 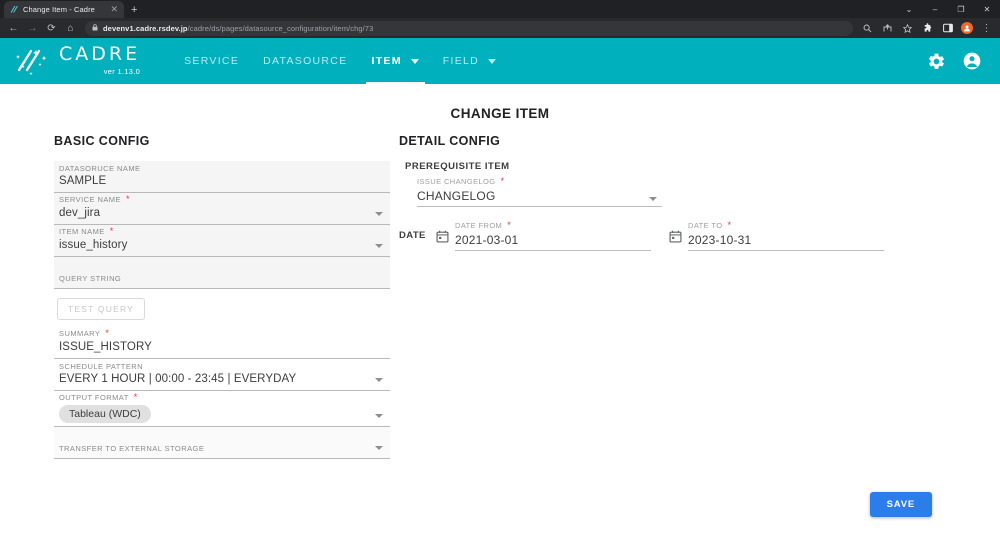 I want to click on field-transfer-external-storage: TRANSFER TO EXTERNAL STORAGE, so click(x=222, y=443).